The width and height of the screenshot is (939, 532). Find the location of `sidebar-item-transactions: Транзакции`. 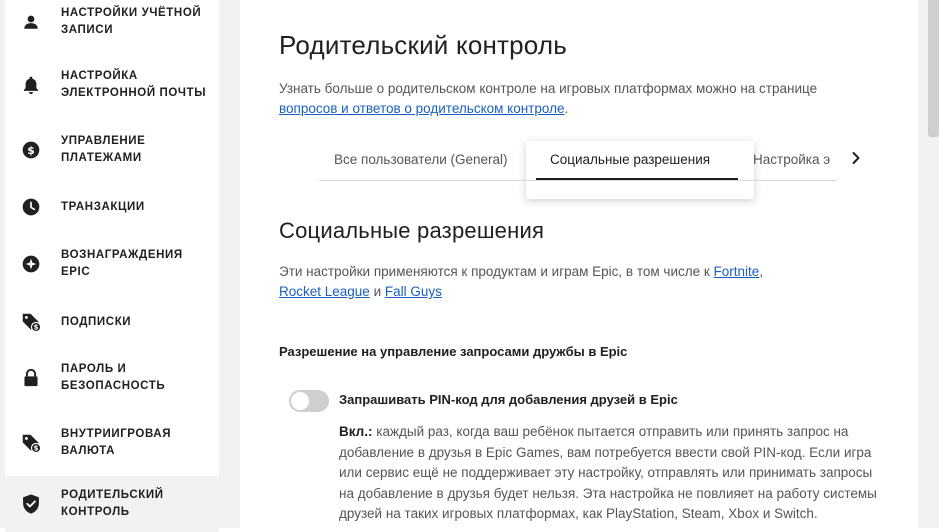

sidebar-item-transactions: Транзакции is located at coordinates (112, 207).